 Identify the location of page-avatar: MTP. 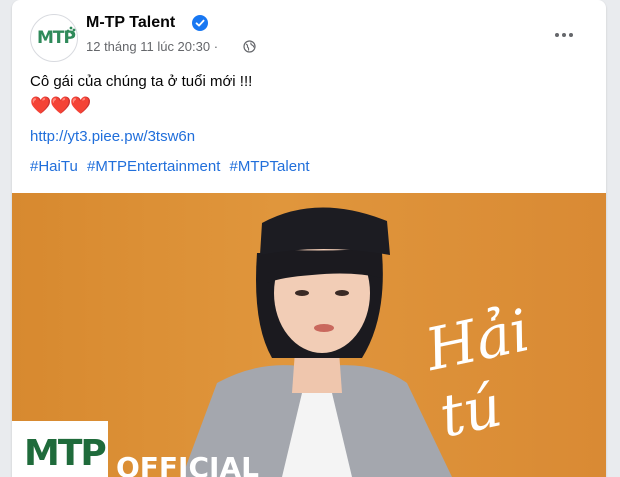
(54, 38).